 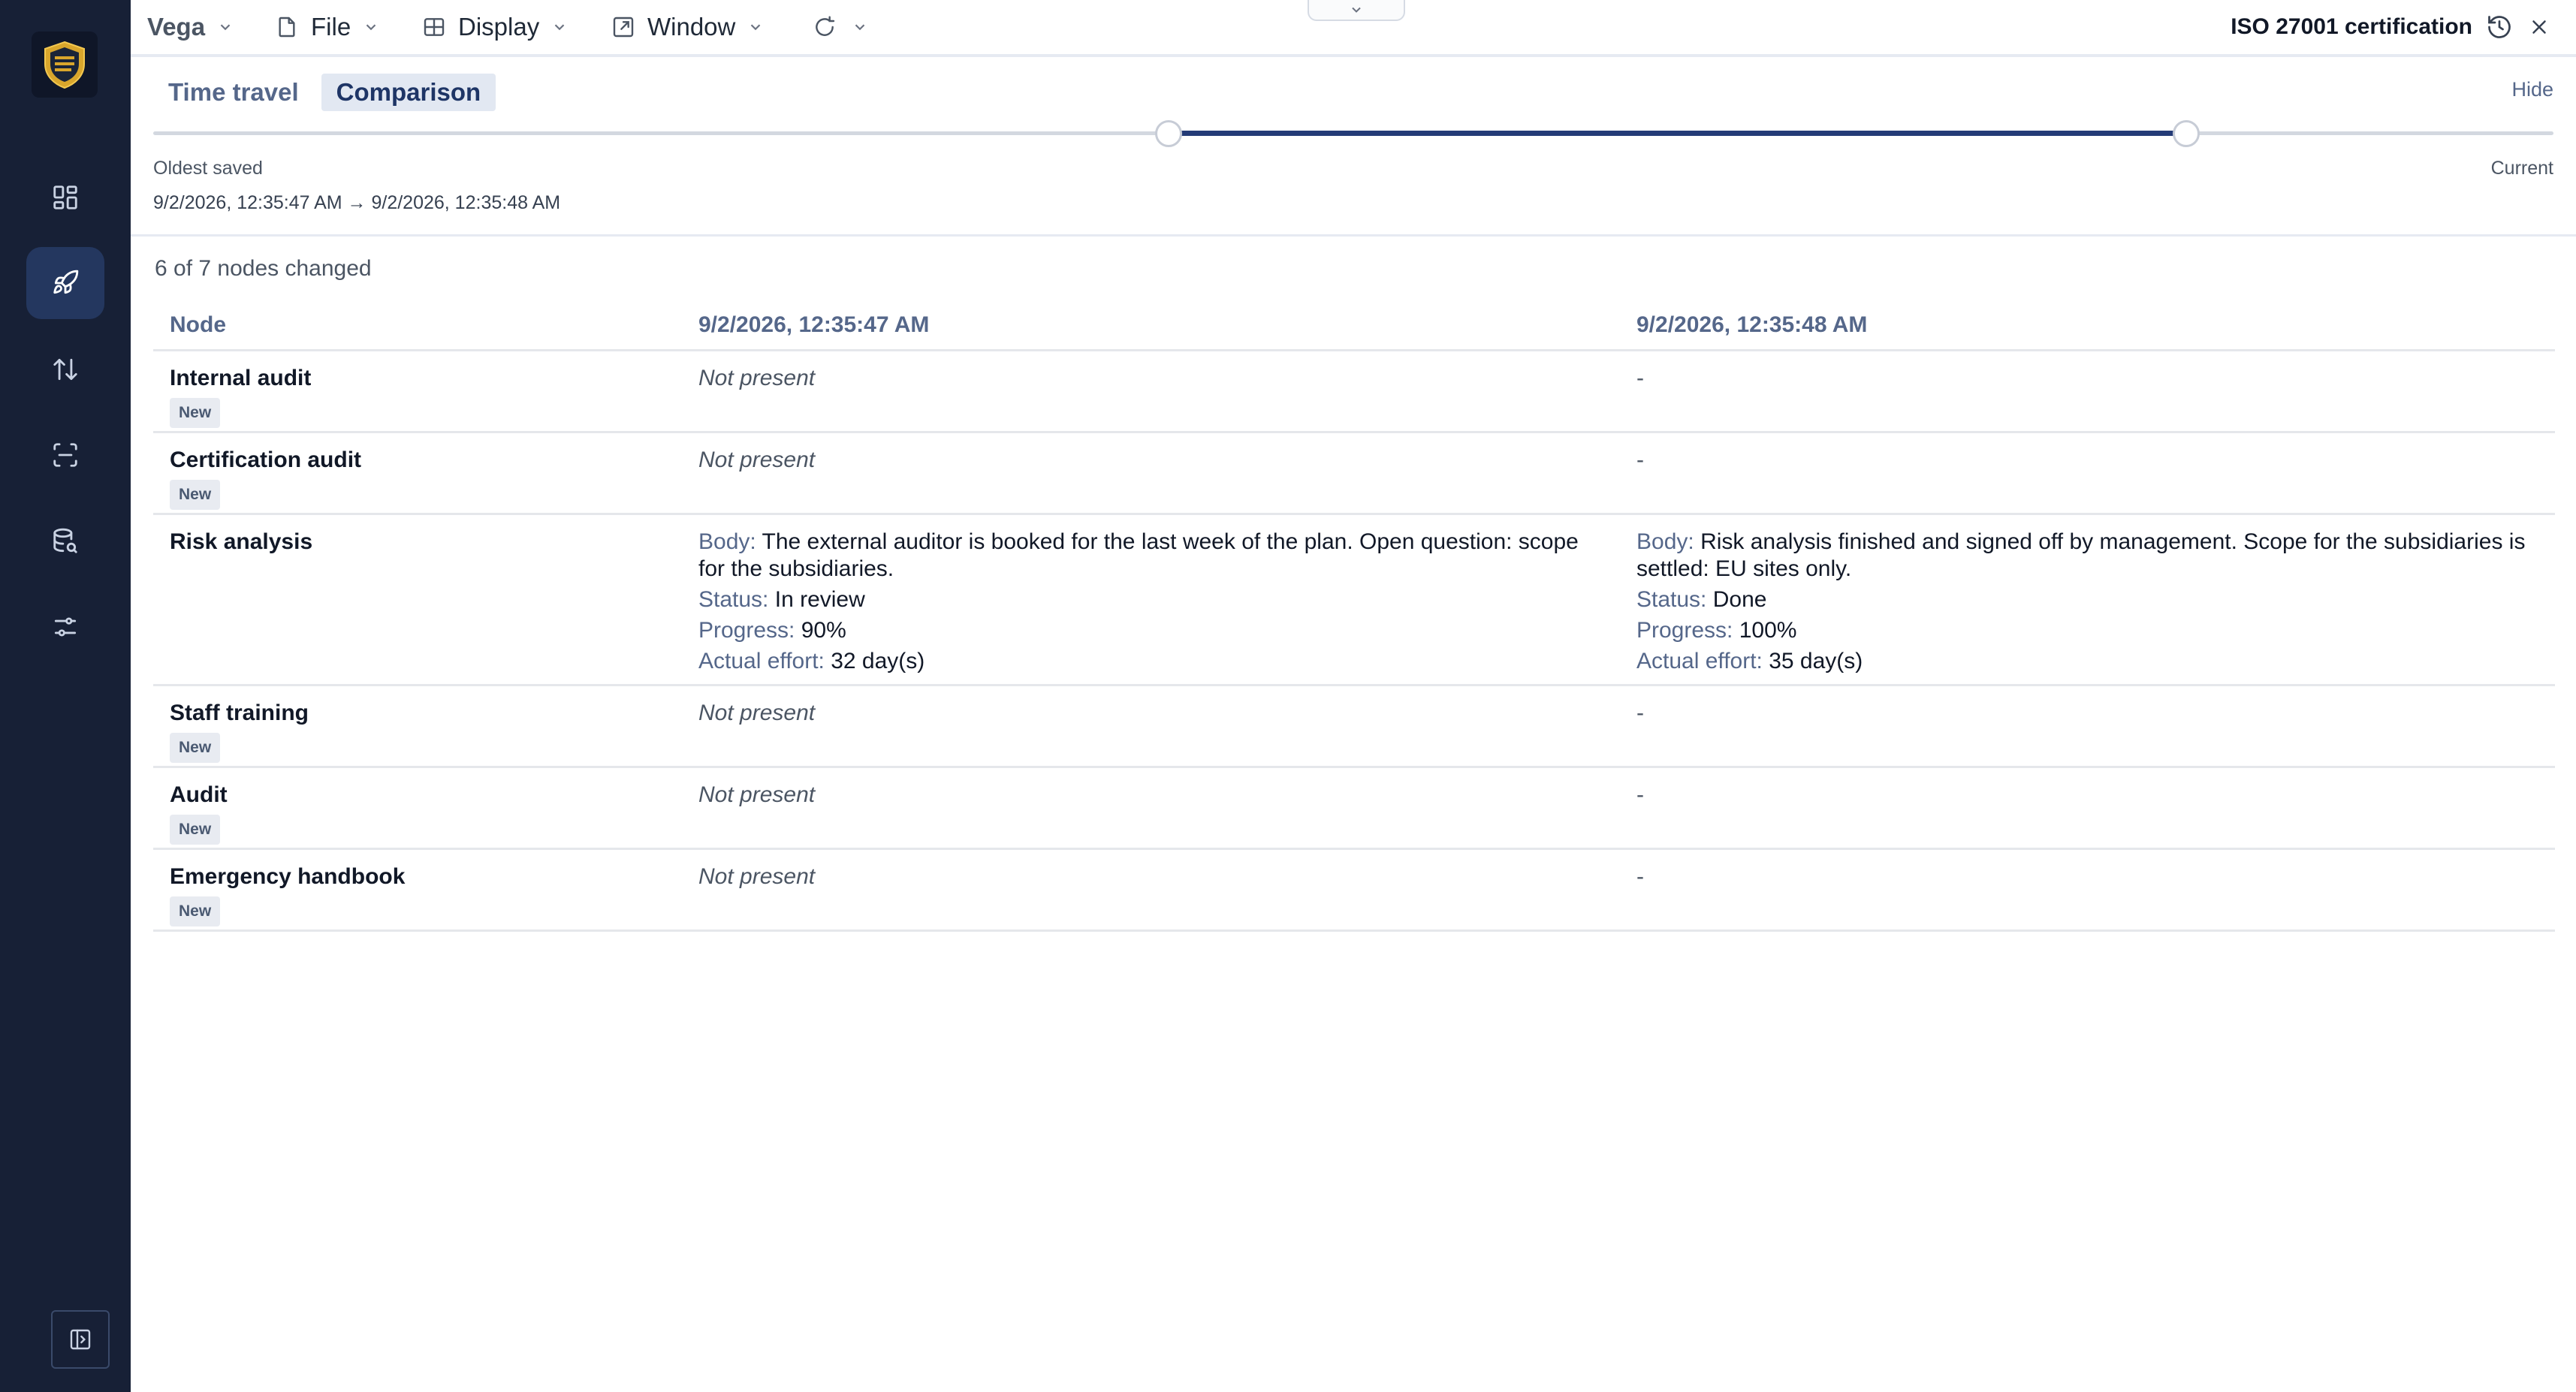 I want to click on timetravel-tabs: Time travel Comparison, so click(x=325, y=92).